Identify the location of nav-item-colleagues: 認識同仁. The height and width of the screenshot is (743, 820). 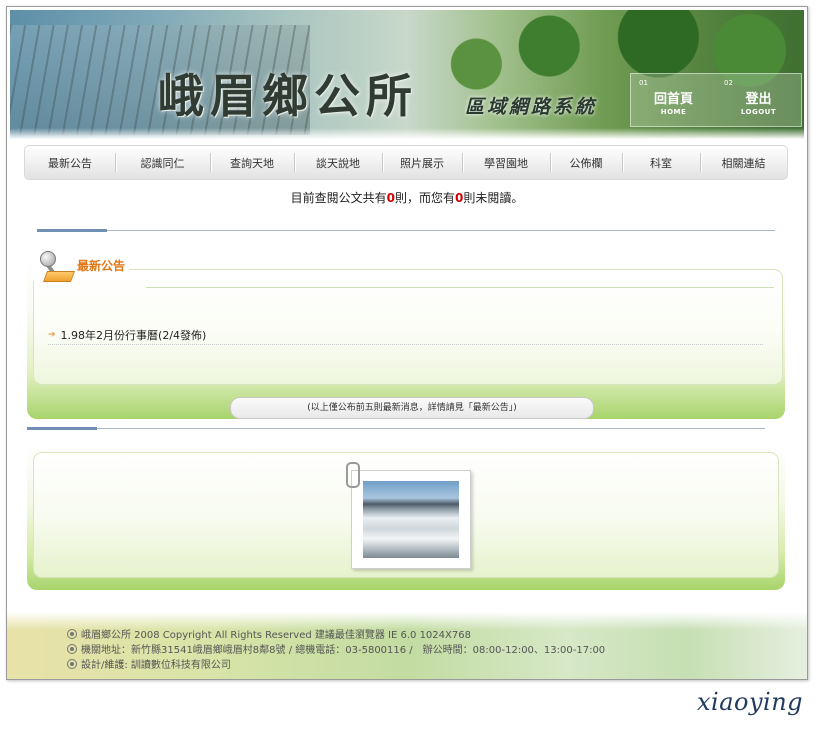
(162, 162).